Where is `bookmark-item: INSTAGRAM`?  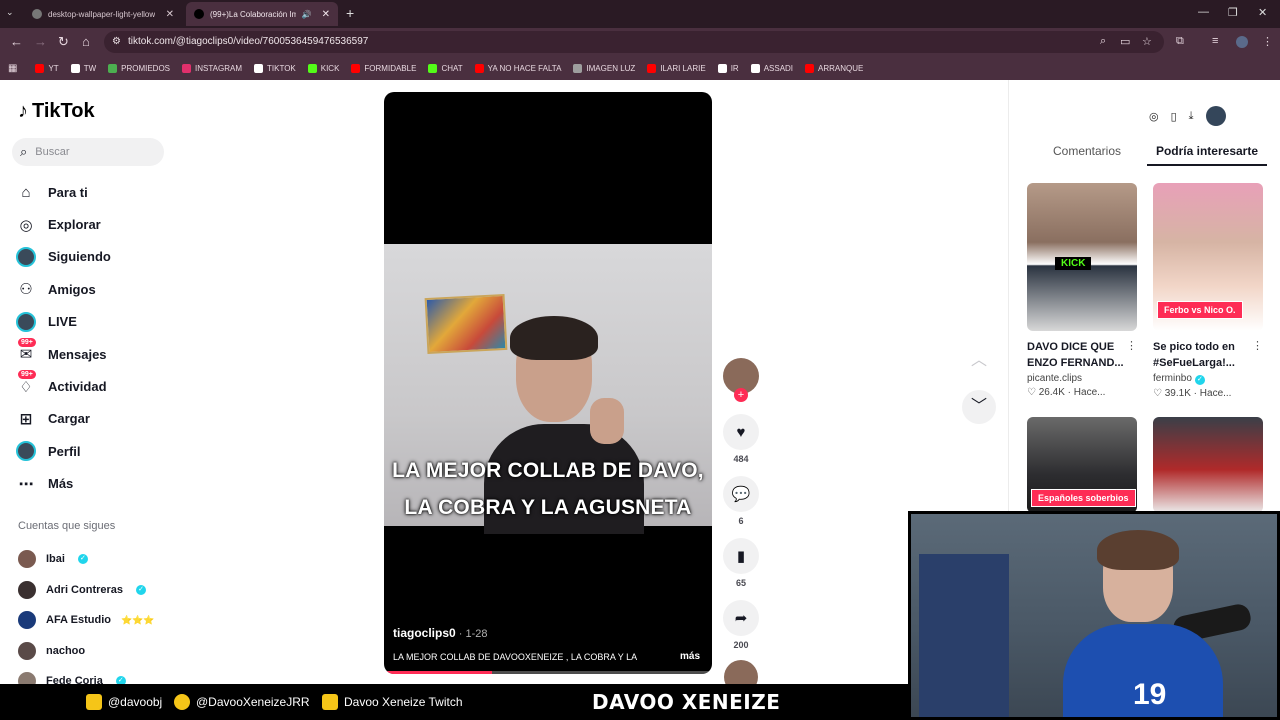 bookmark-item: INSTAGRAM is located at coordinates (212, 68).